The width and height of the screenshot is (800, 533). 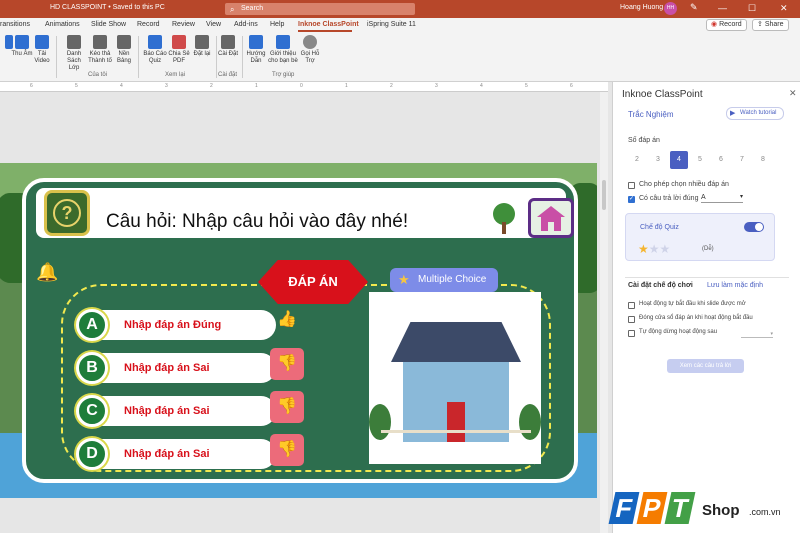 I want to click on ribbon-button-reset: Đặt lại, so click(x=202, y=46).